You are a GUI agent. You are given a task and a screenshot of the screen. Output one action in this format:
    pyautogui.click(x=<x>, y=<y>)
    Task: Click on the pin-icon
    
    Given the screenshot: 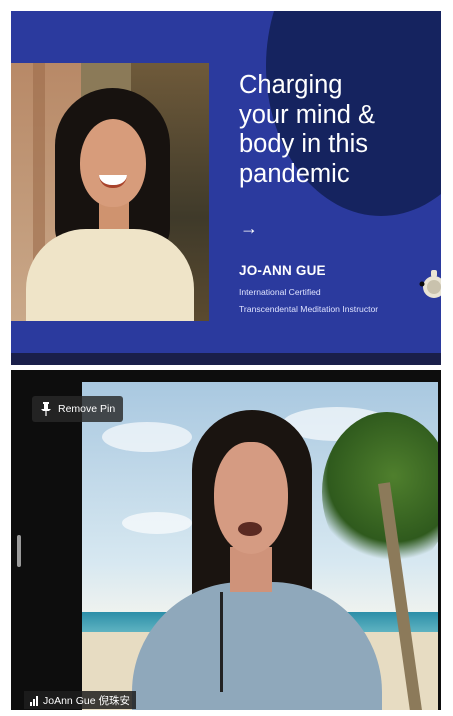 What is the action you would take?
    pyautogui.click(x=46, y=409)
    